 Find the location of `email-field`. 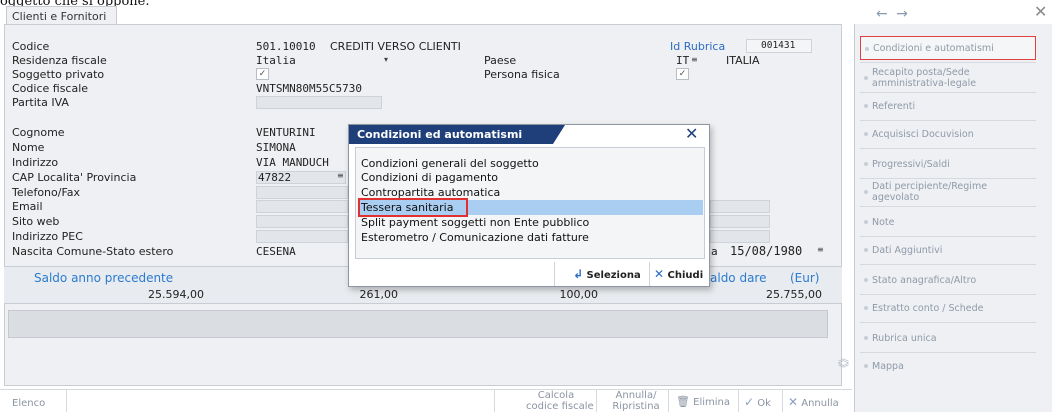

email-field is located at coordinates (302, 206).